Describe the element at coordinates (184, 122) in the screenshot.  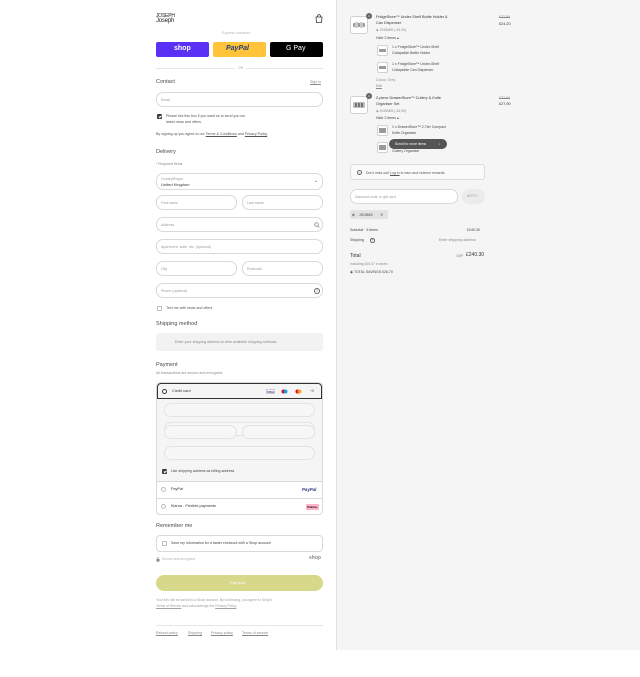
I see `newsletter-label-2: latest news and offers.` at that location.